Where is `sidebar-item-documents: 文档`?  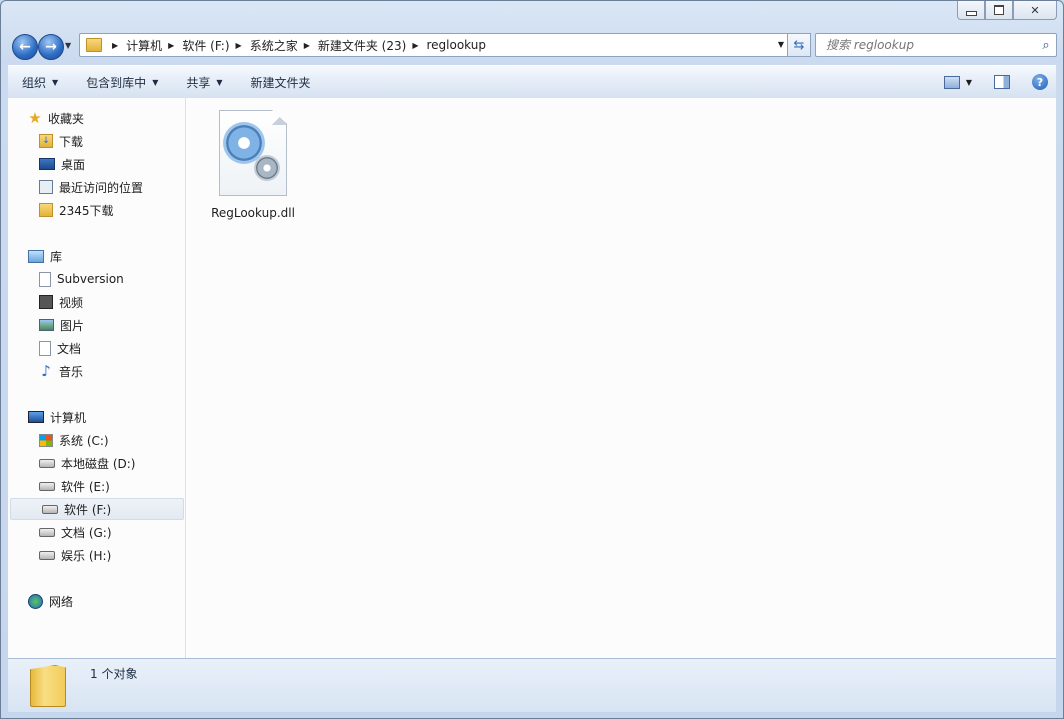
sidebar-item-documents: 文档 is located at coordinates (96, 348).